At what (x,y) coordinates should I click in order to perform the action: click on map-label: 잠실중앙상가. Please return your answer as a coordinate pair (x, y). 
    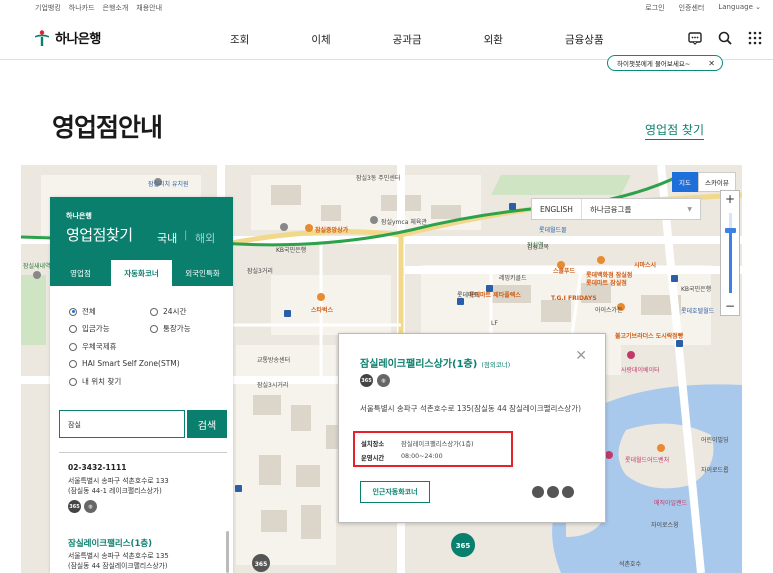
    Looking at the image, I should click on (332, 230).